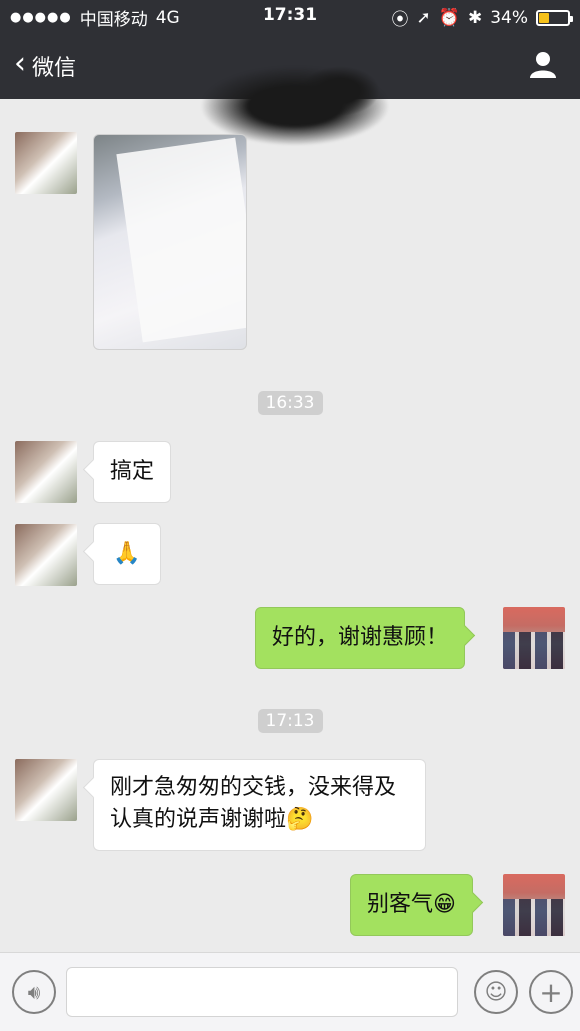 The width and height of the screenshot is (580, 1031). I want to click on battery-icon, so click(554, 17).